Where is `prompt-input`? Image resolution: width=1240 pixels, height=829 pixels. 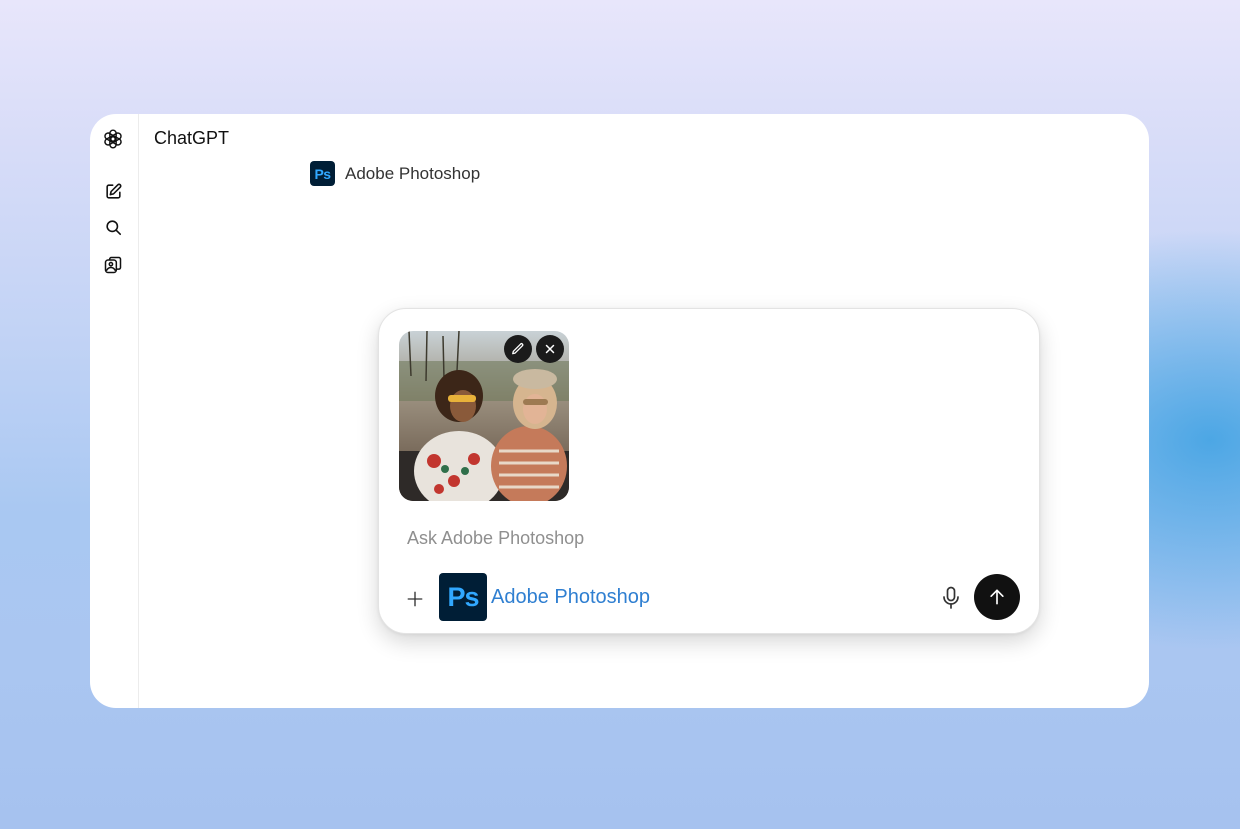 prompt-input is located at coordinates (687, 538).